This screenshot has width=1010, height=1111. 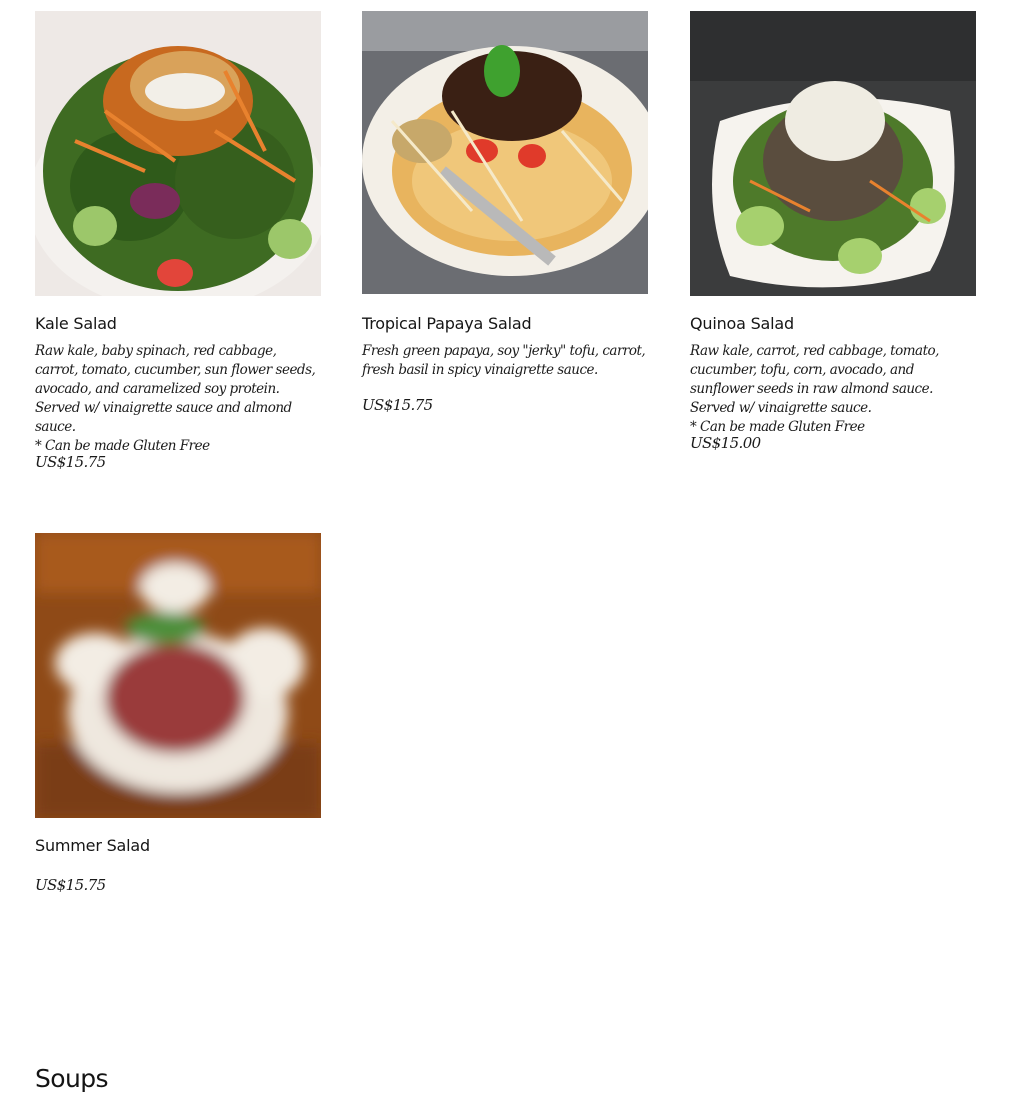 What do you see at coordinates (72, 1078) in the screenshot?
I see `section-title-soups: Soups` at bounding box center [72, 1078].